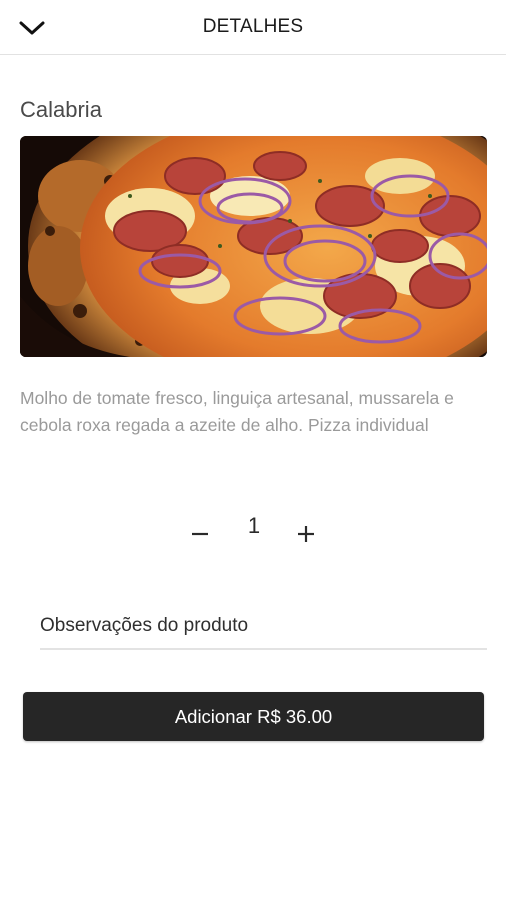 This screenshot has width=506, height=900. What do you see at coordinates (200, 530) in the screenshot?
I see `decrease-quantity-button` at bounding box center [200, 530].